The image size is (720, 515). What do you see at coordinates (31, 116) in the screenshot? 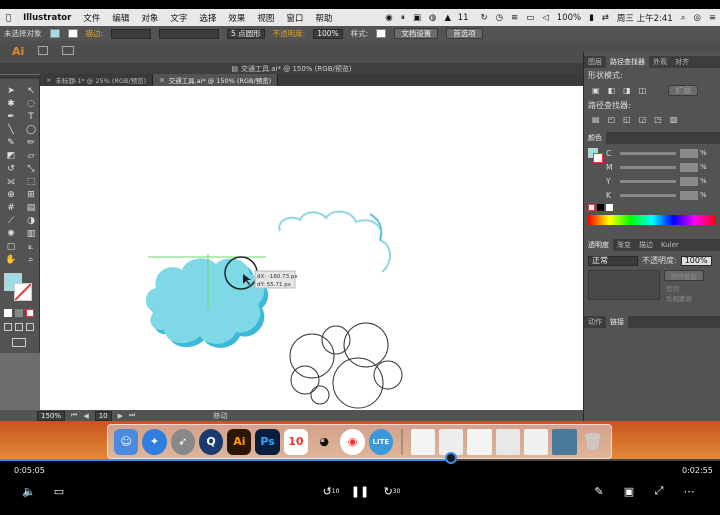
I see `type-tool-icon: T` at bounding box center [31, 116].